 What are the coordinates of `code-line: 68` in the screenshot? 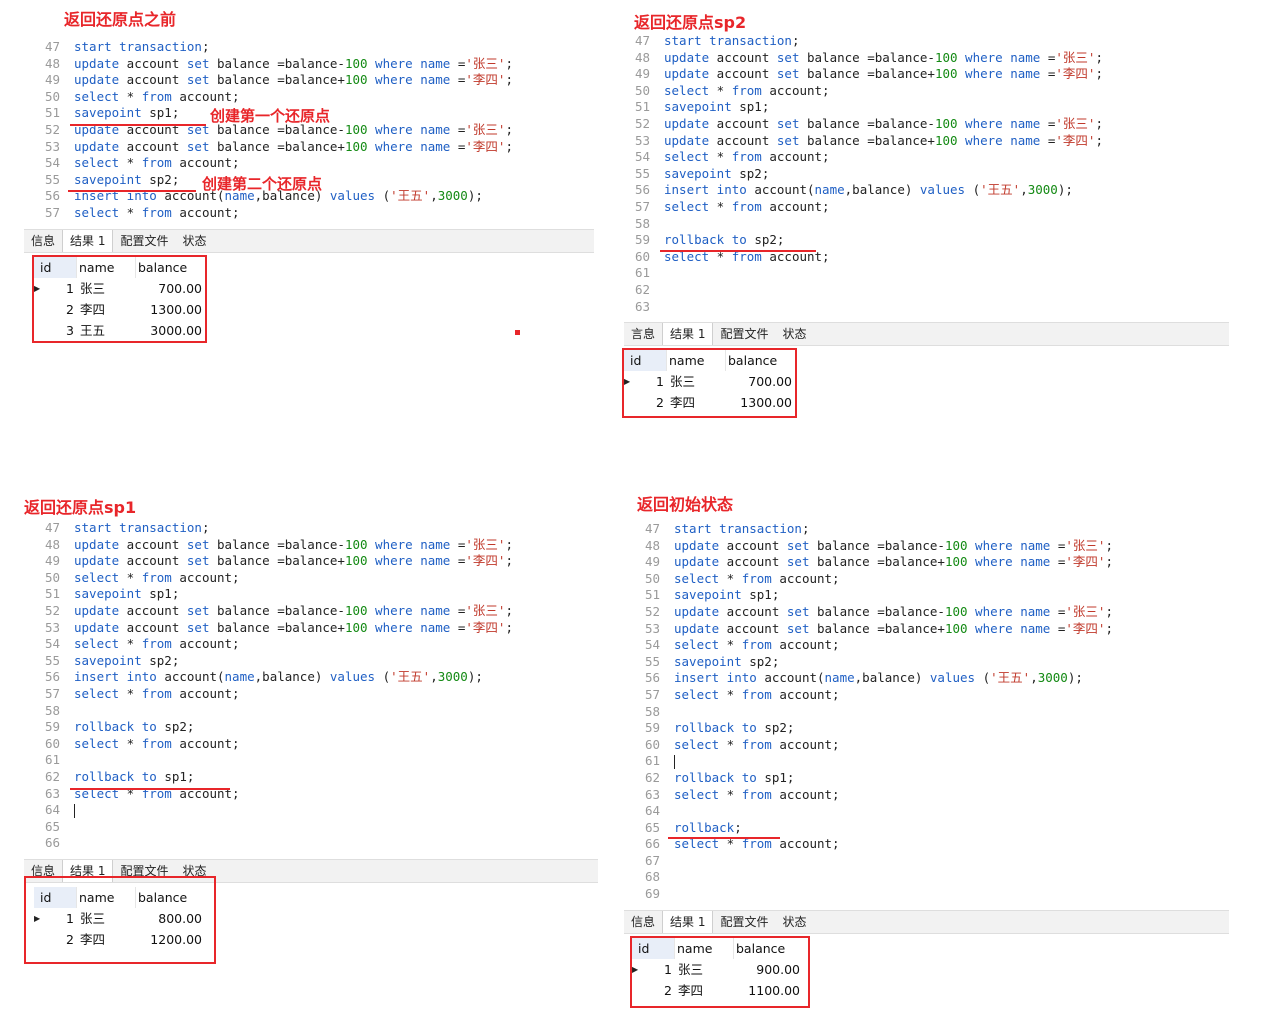 It's located at (926, 877).